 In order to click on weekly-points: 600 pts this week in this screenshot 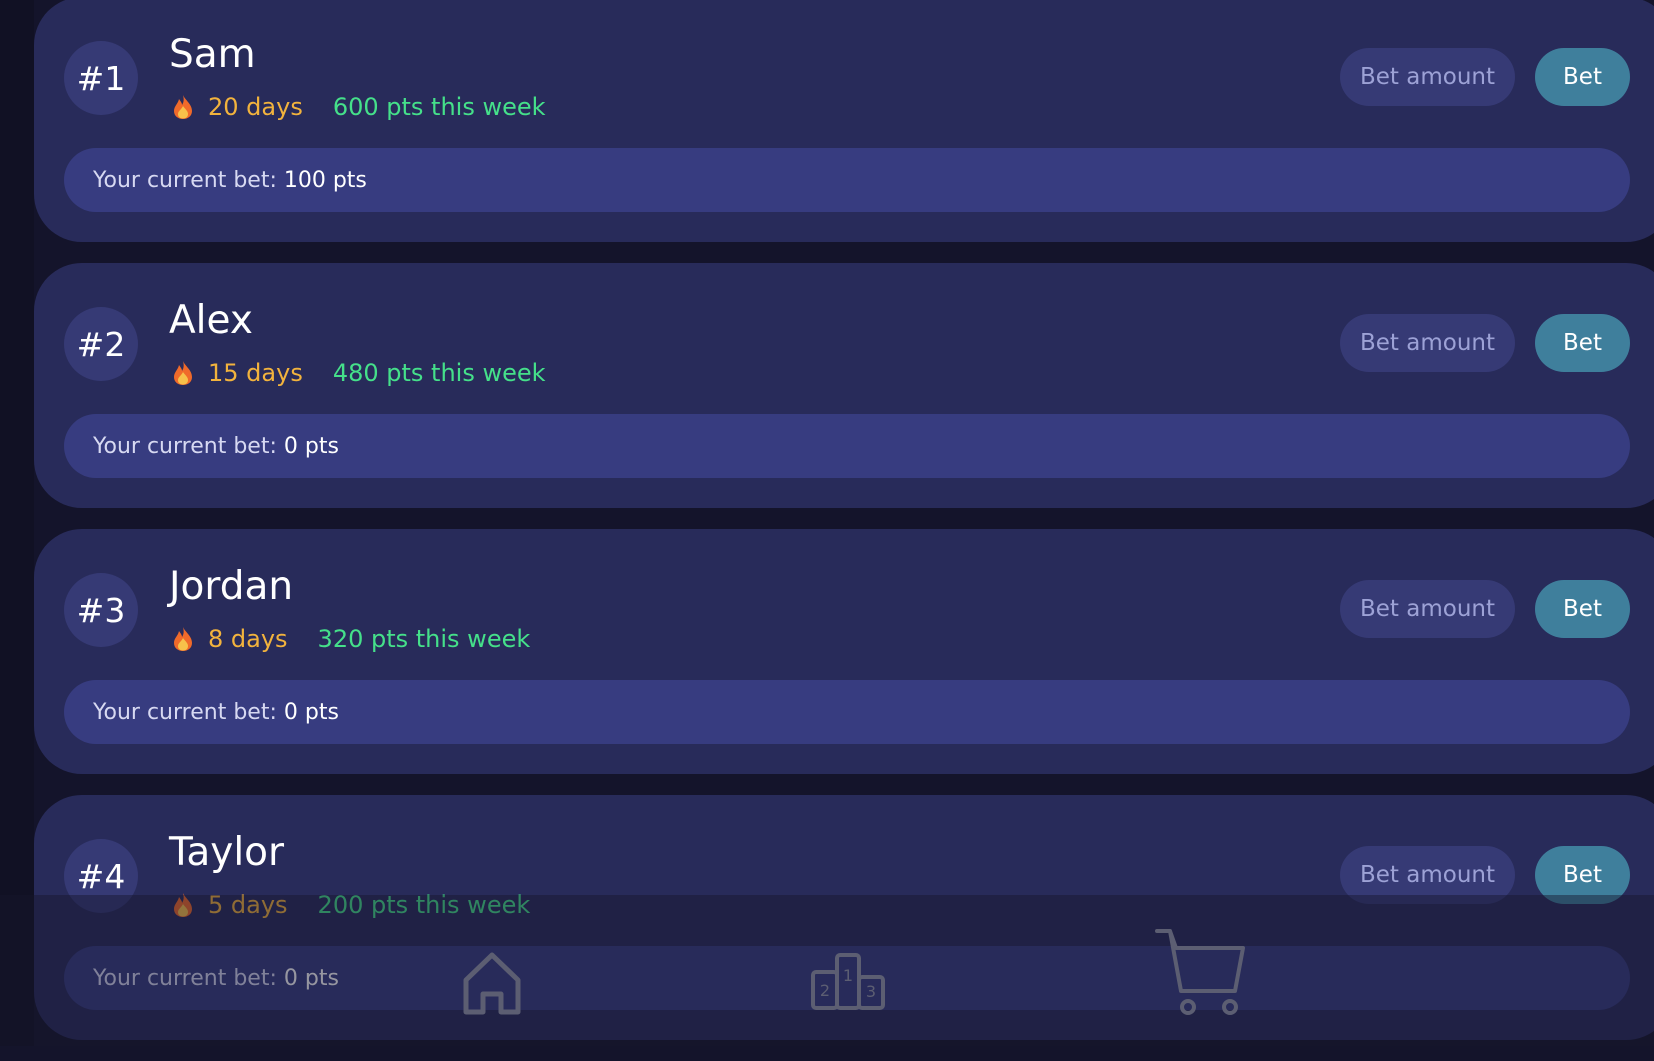, I will do `click(439, 107)`.